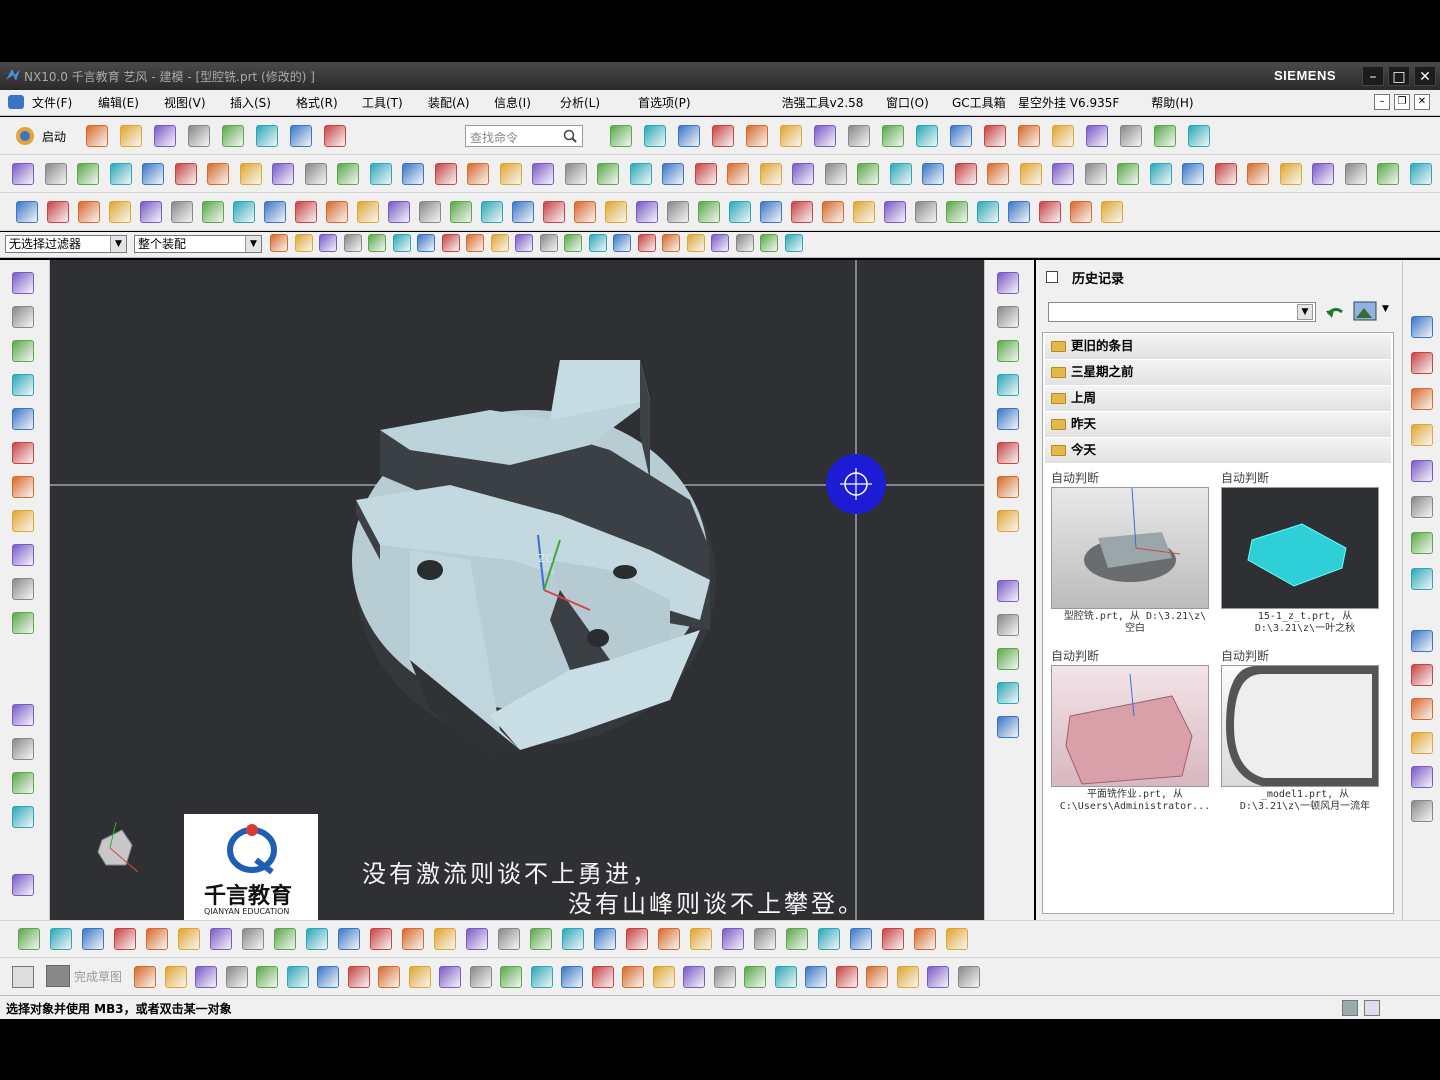 The width and height of the screenshot is (1440, 1080). Describe the element at coordinates (449, 102) in the screenshot. I see `menu-item: 装配(A)` at that location.